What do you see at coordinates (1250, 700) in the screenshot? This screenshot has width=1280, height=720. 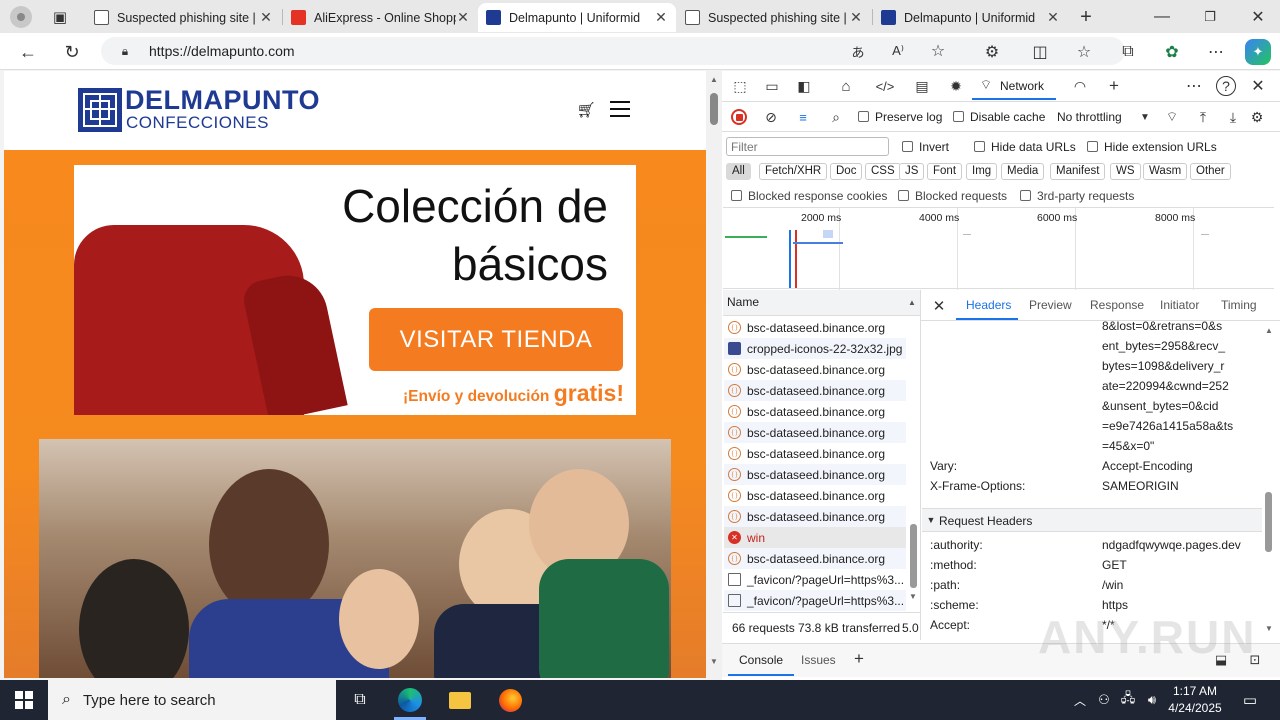 I see `notification-icon: ▭` at bounding box center [1250, 700].